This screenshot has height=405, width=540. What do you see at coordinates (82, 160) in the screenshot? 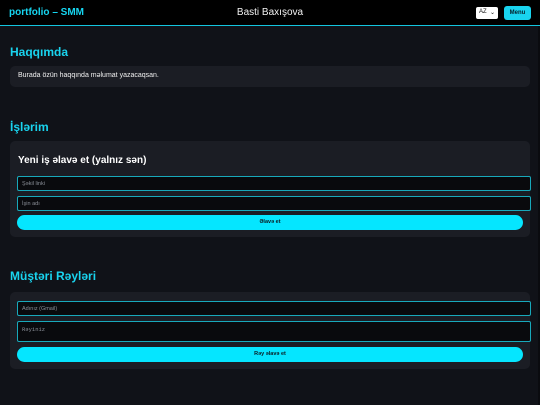
I see `add-work-title: Yeni iş əlavə et (yalnız sən)` at bounding box center [82, 160].